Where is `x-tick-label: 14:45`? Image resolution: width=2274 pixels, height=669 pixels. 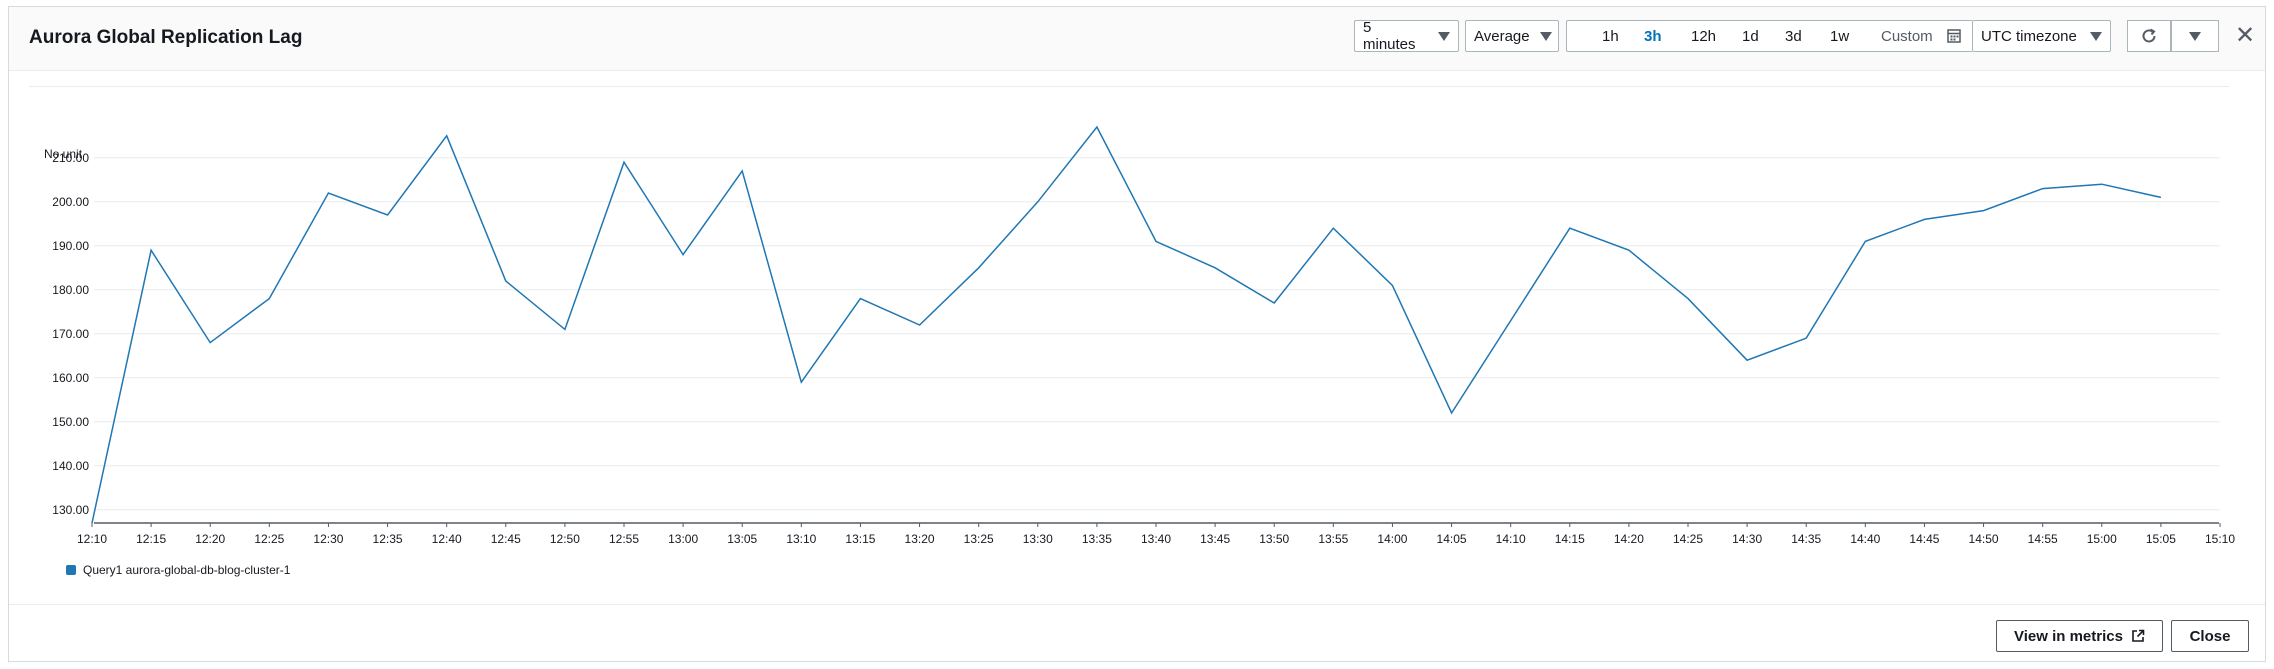 x-tick-label: 14:45 is located at coordinates (1924, 539).